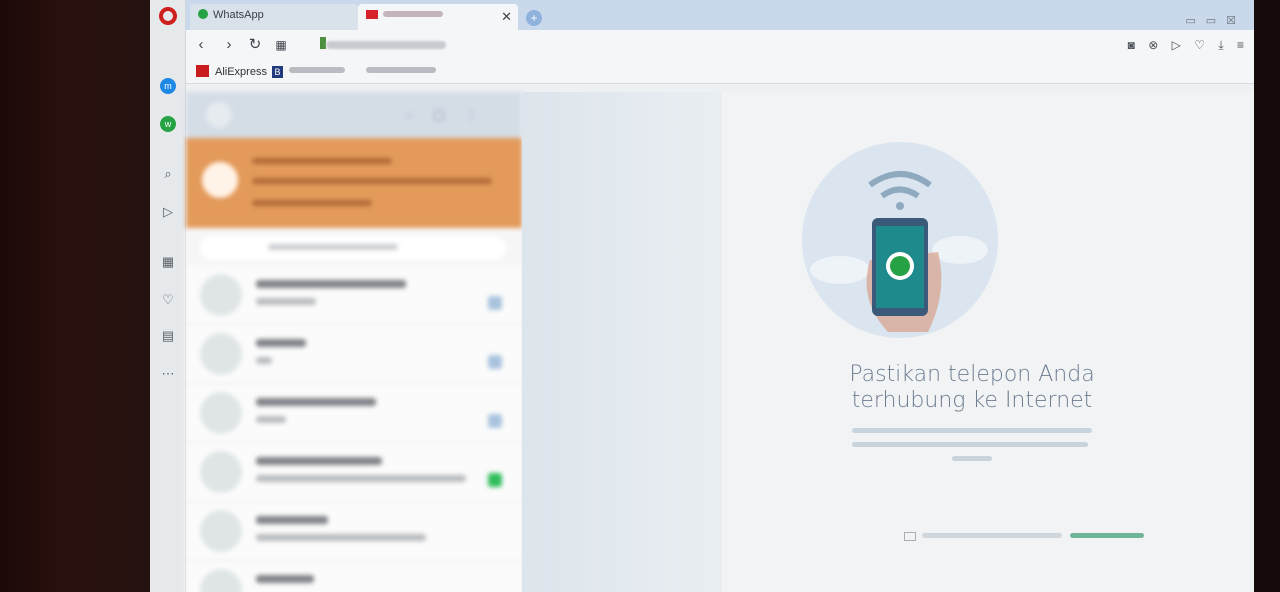  What do you see at coordinates (274, 17) in the screenshot?
I see `tab-whatsapp: WhatsApp` at bounding box center [274, 17].